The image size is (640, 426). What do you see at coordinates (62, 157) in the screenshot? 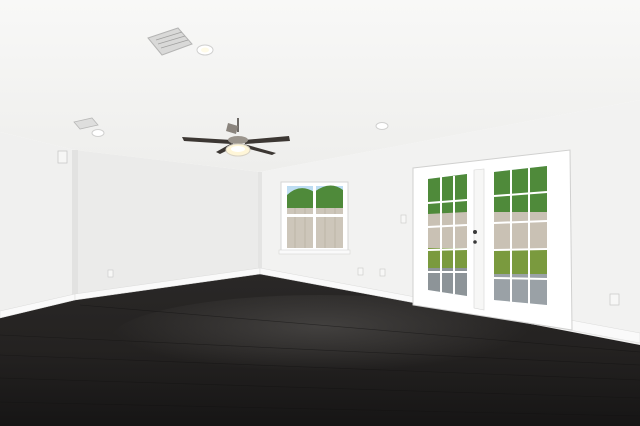
I see `thermostat-icon` at bounding box center [62, 157].